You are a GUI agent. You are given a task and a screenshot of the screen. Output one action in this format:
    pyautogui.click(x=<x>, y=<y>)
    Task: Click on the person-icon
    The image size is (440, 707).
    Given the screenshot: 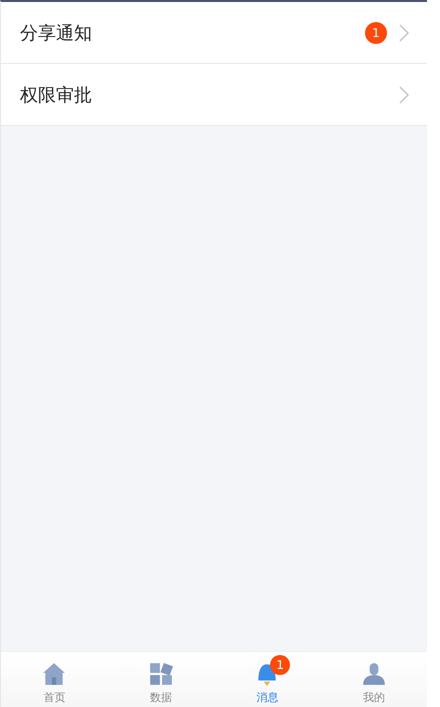 What is the action you would take?
    pyautogui.click(x=373, y=674)
    